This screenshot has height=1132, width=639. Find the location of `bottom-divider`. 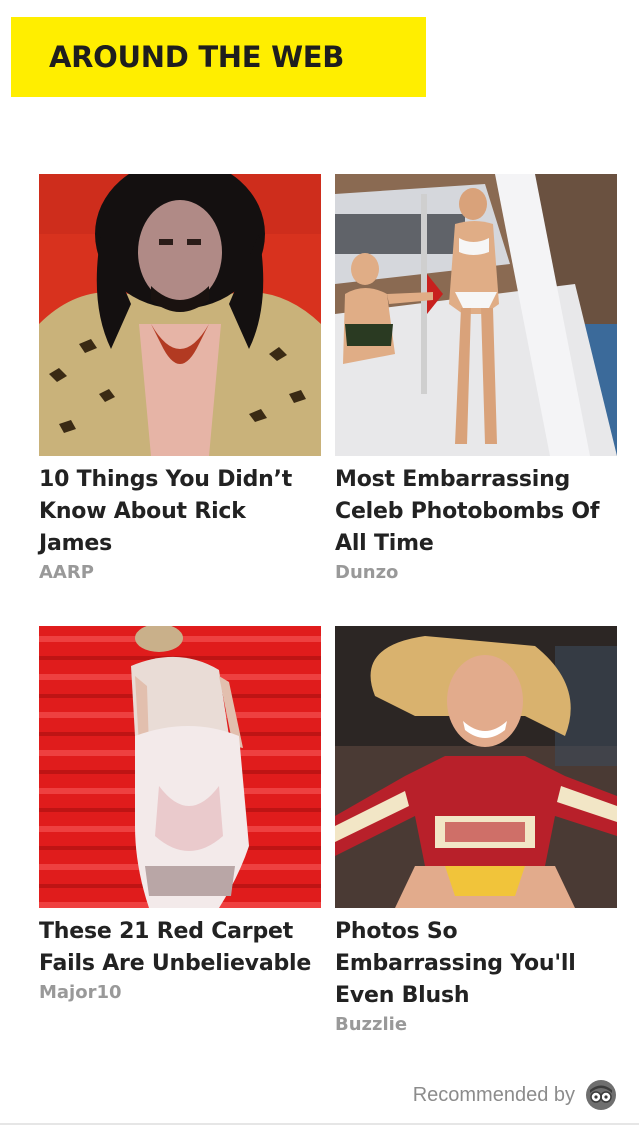

bottom-divider is located at coordinates (319, 1124).